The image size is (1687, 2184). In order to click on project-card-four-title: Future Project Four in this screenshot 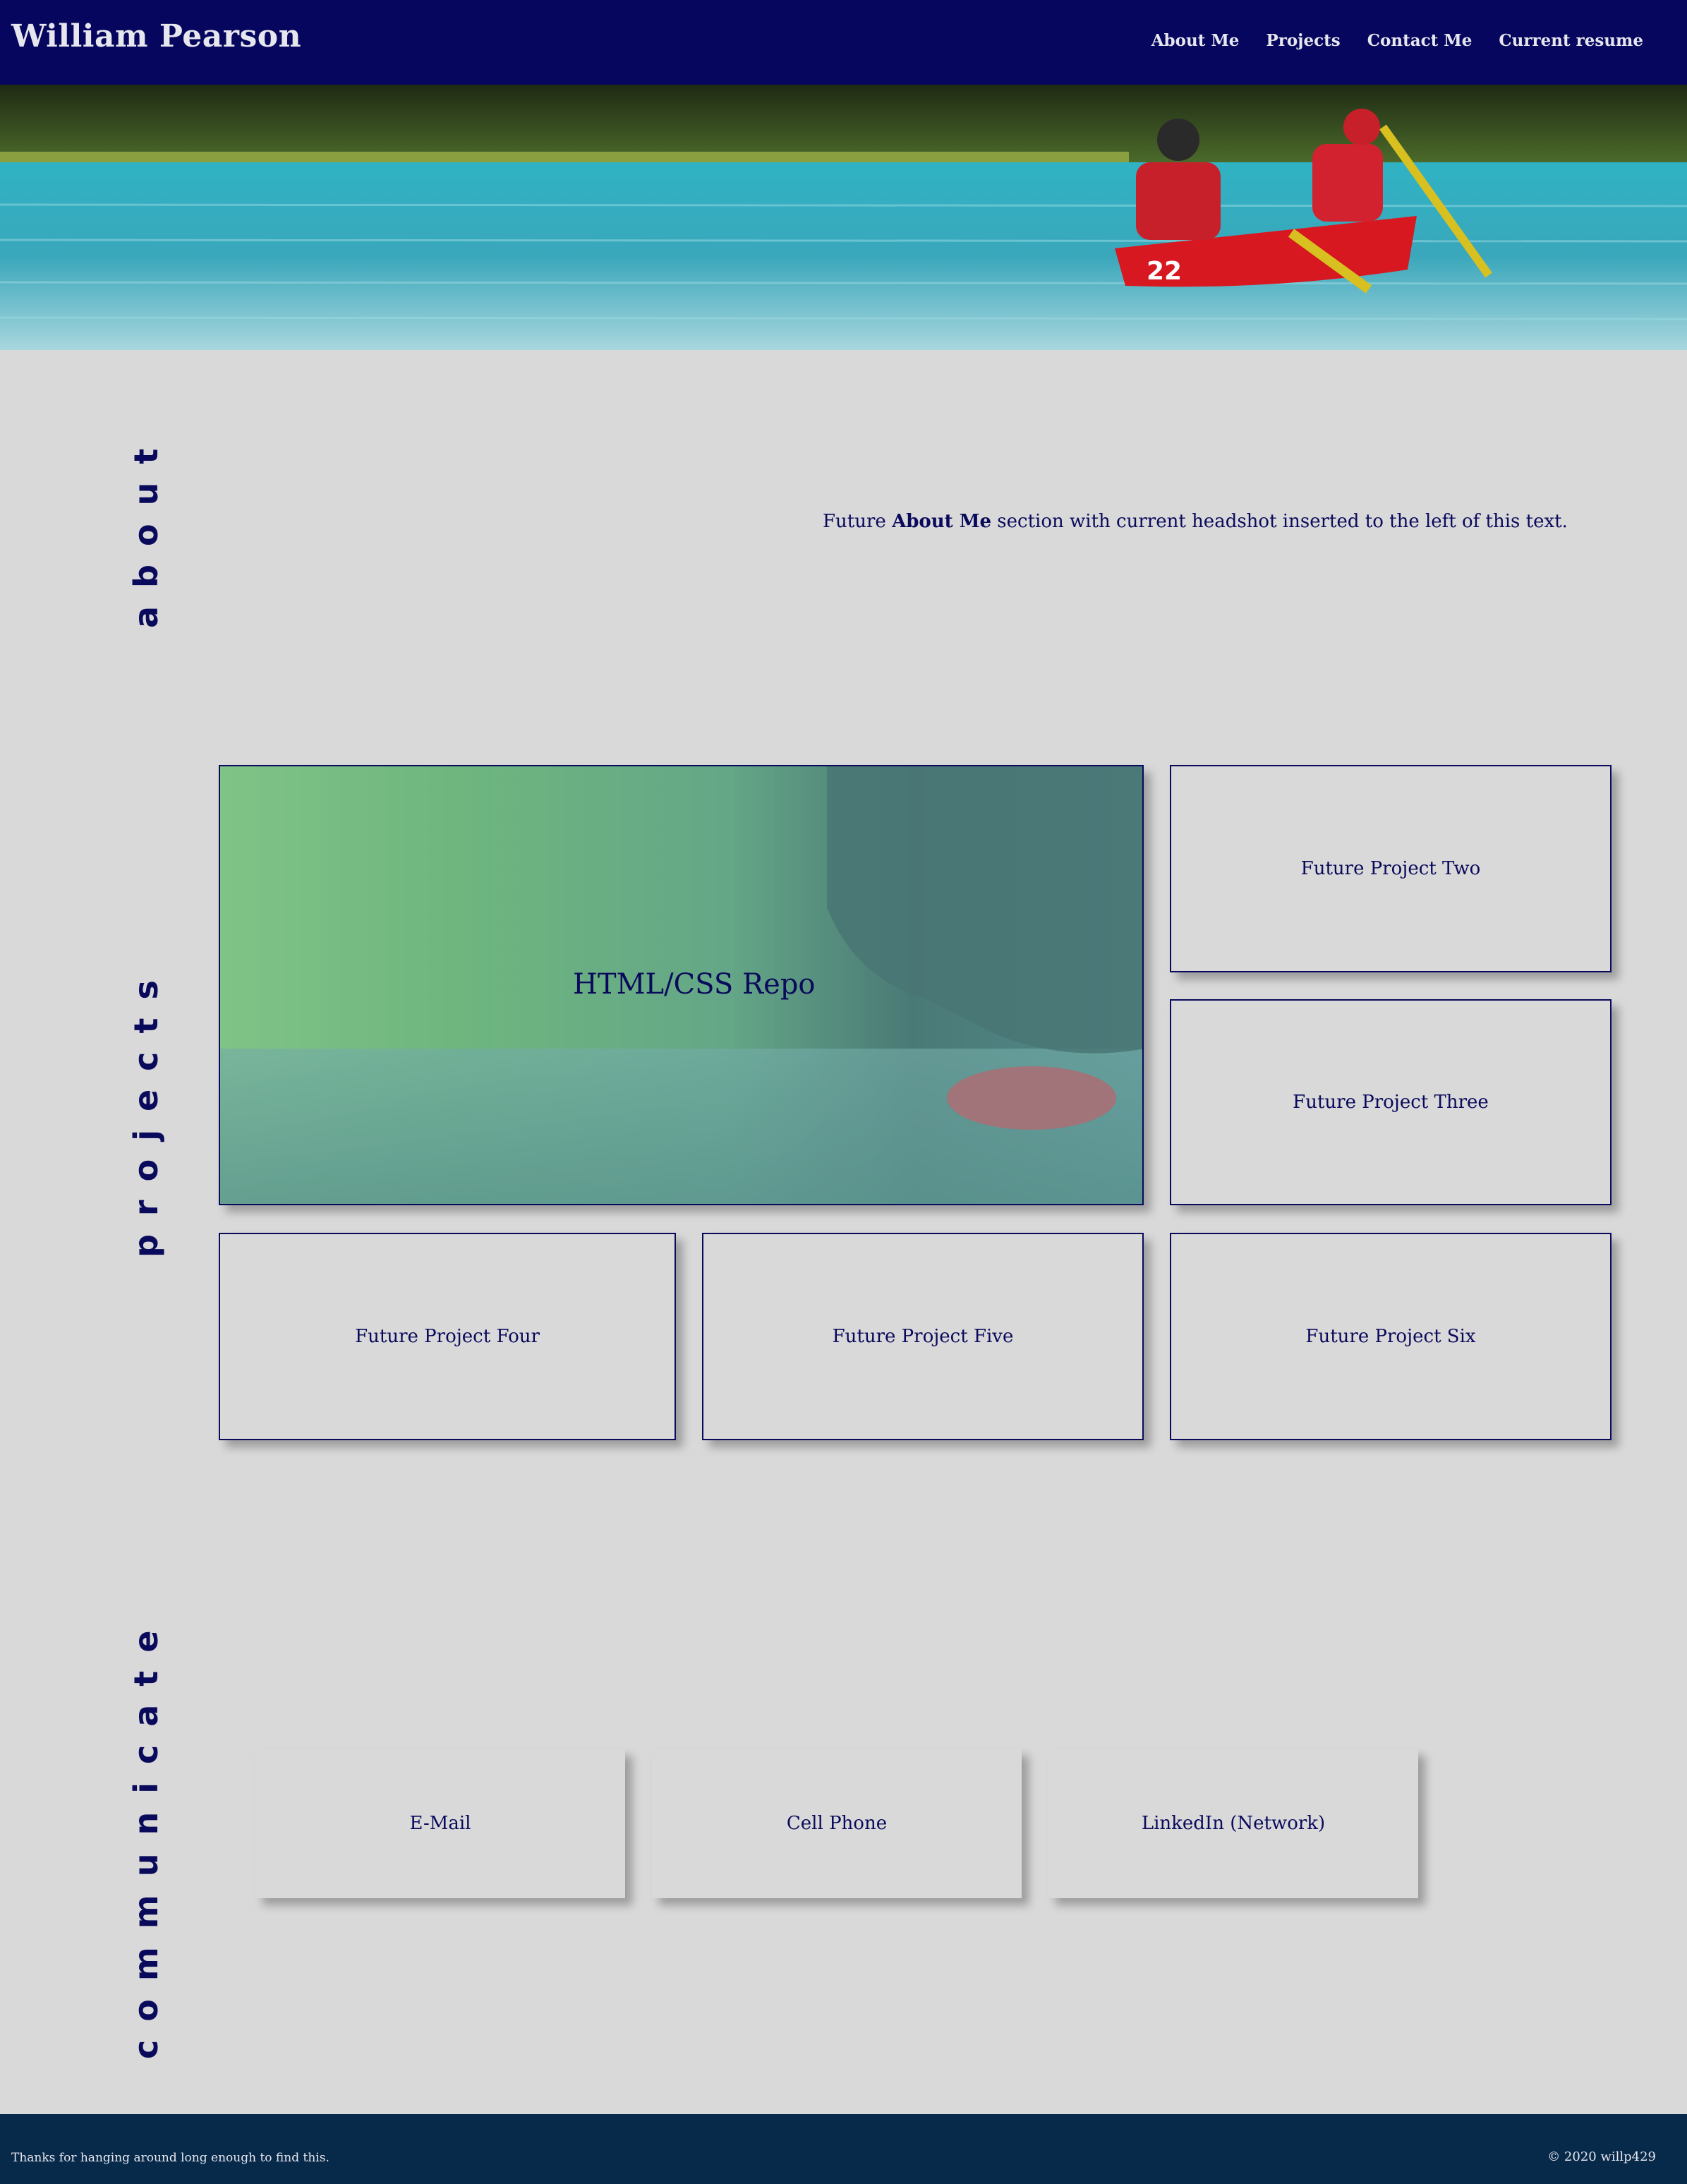, I will do `click(447, 1336)`.